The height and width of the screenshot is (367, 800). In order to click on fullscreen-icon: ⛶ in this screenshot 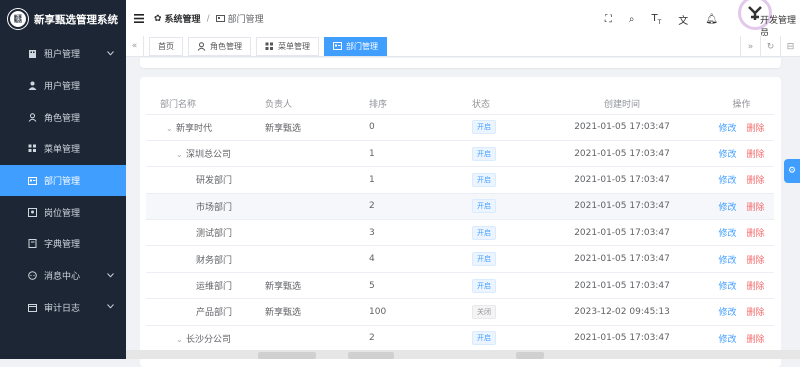, I will do `click(608, 19)`.